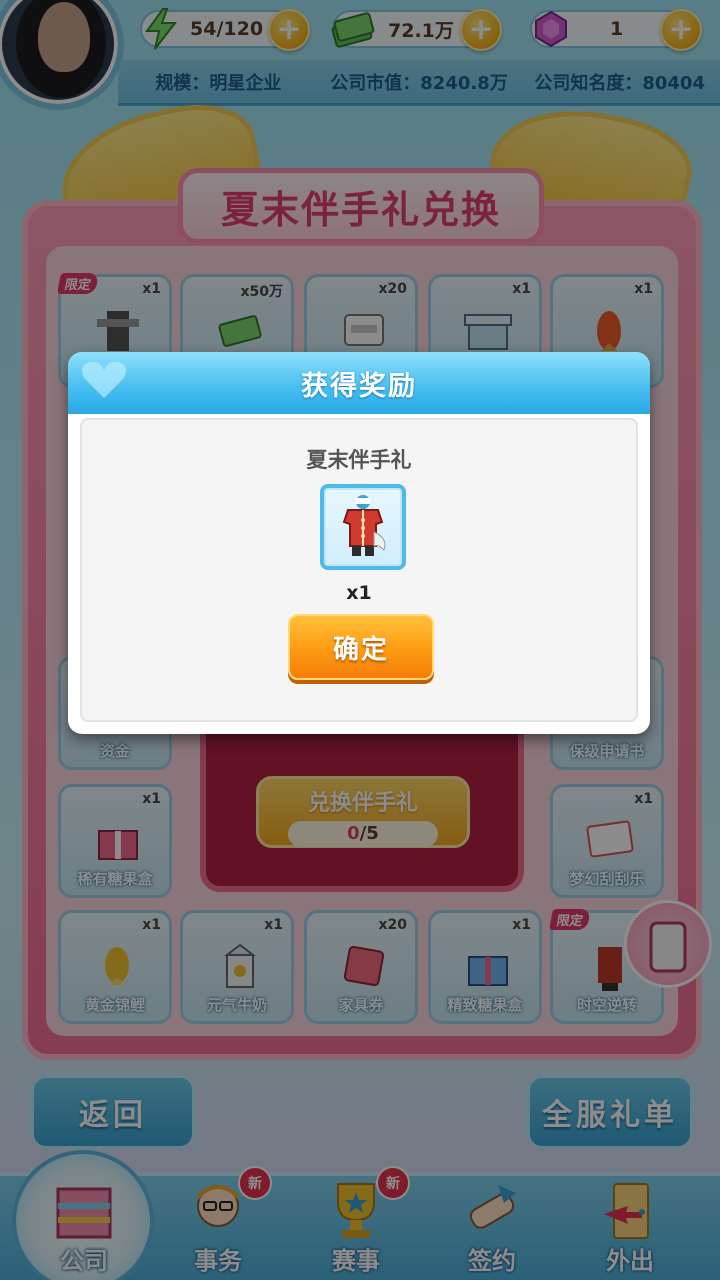 Image resolution: width=720 pixels, height=1280 pixels. I want to click on red-outfit-icon, so click(363, 527).